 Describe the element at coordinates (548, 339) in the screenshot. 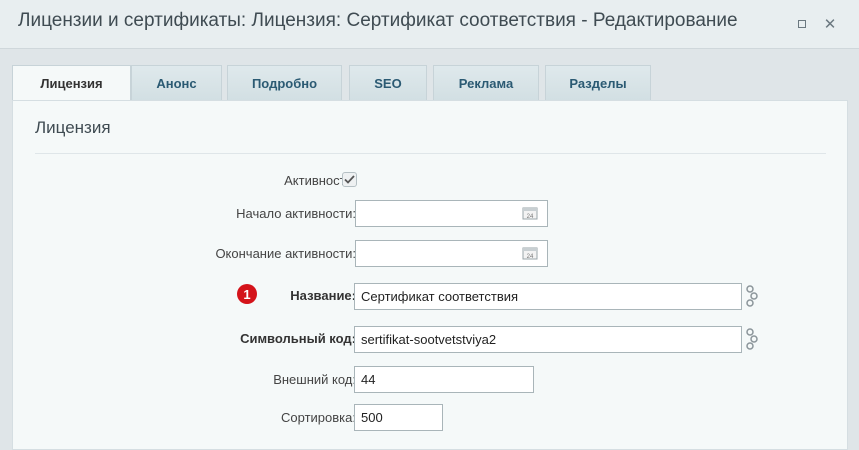

I see `code-input: sertifikat-sootvetstviya2` at that location.